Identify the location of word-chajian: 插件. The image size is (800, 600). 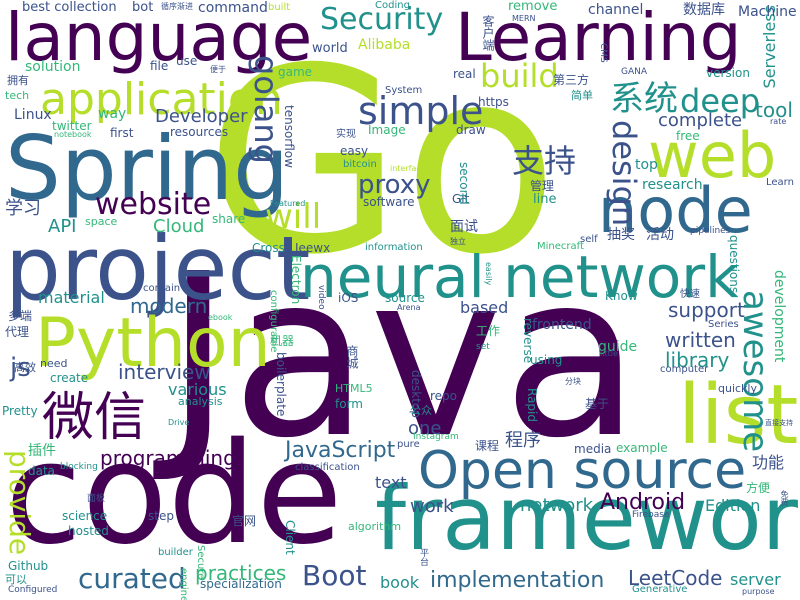
(42, 451).